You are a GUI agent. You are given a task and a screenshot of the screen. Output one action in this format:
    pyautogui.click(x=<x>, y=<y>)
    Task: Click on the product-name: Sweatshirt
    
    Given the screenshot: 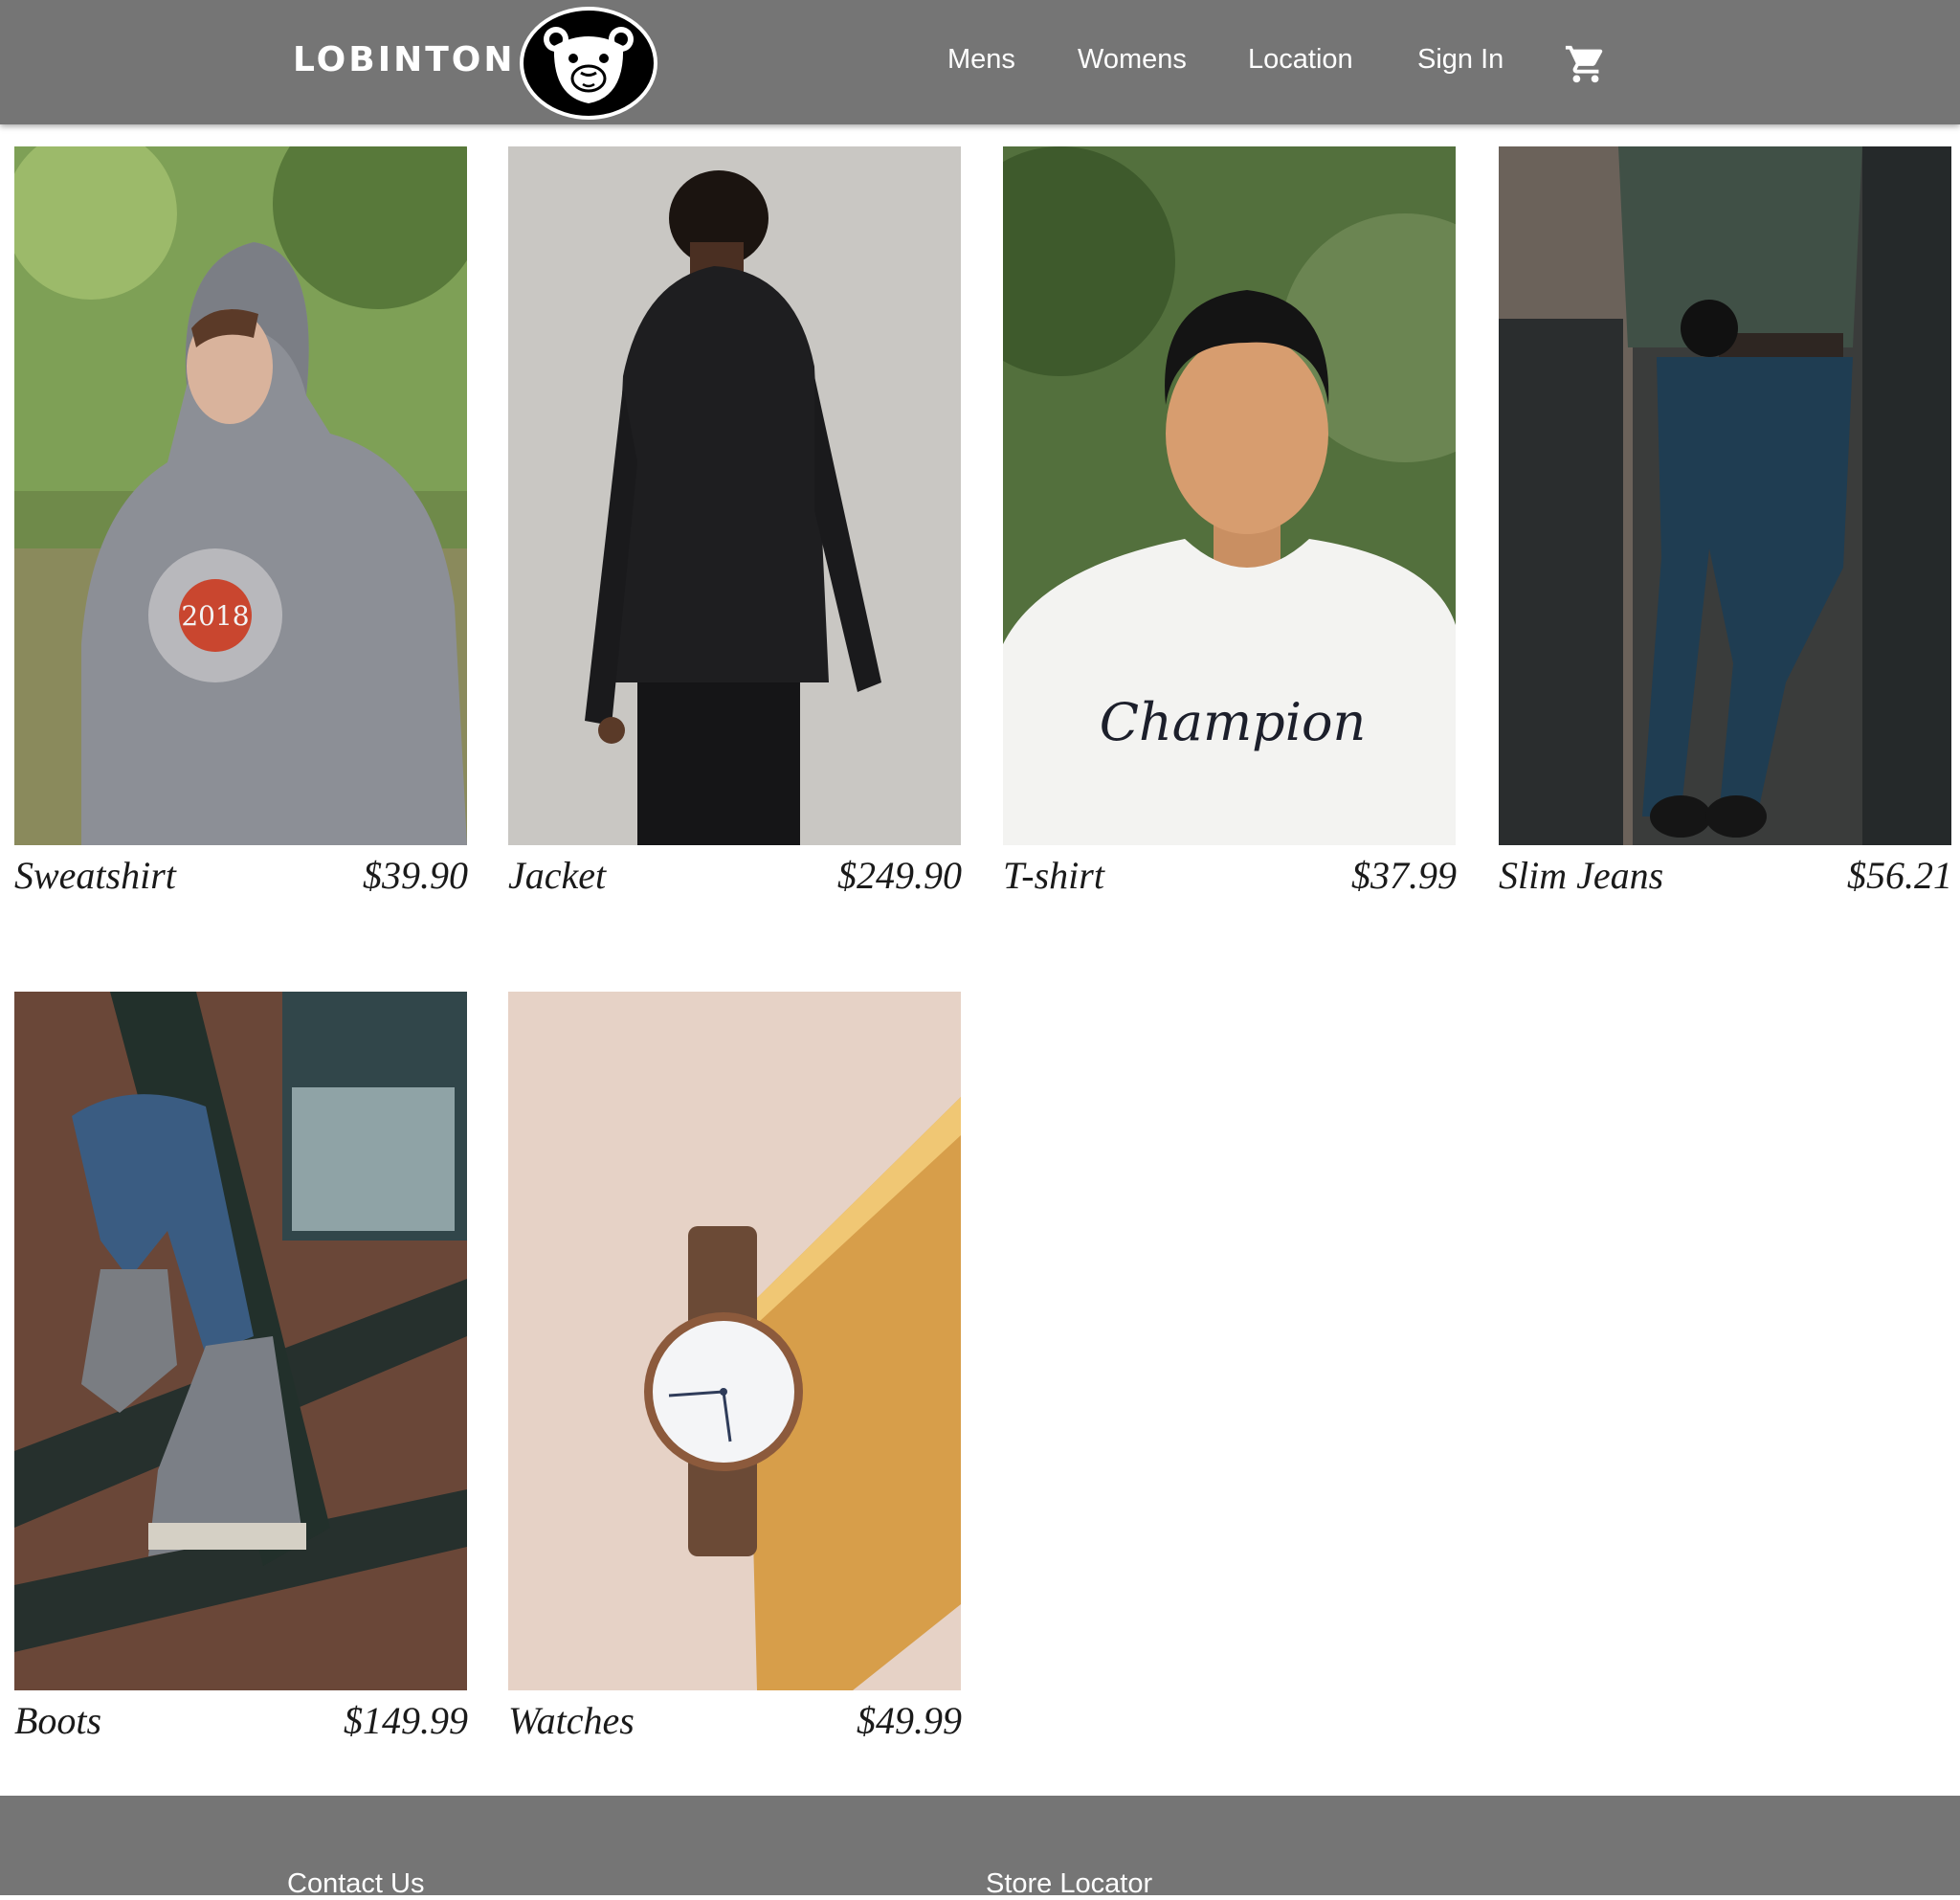 What is the action you would take?
    pyautogui.click(x=95, y=876)
    